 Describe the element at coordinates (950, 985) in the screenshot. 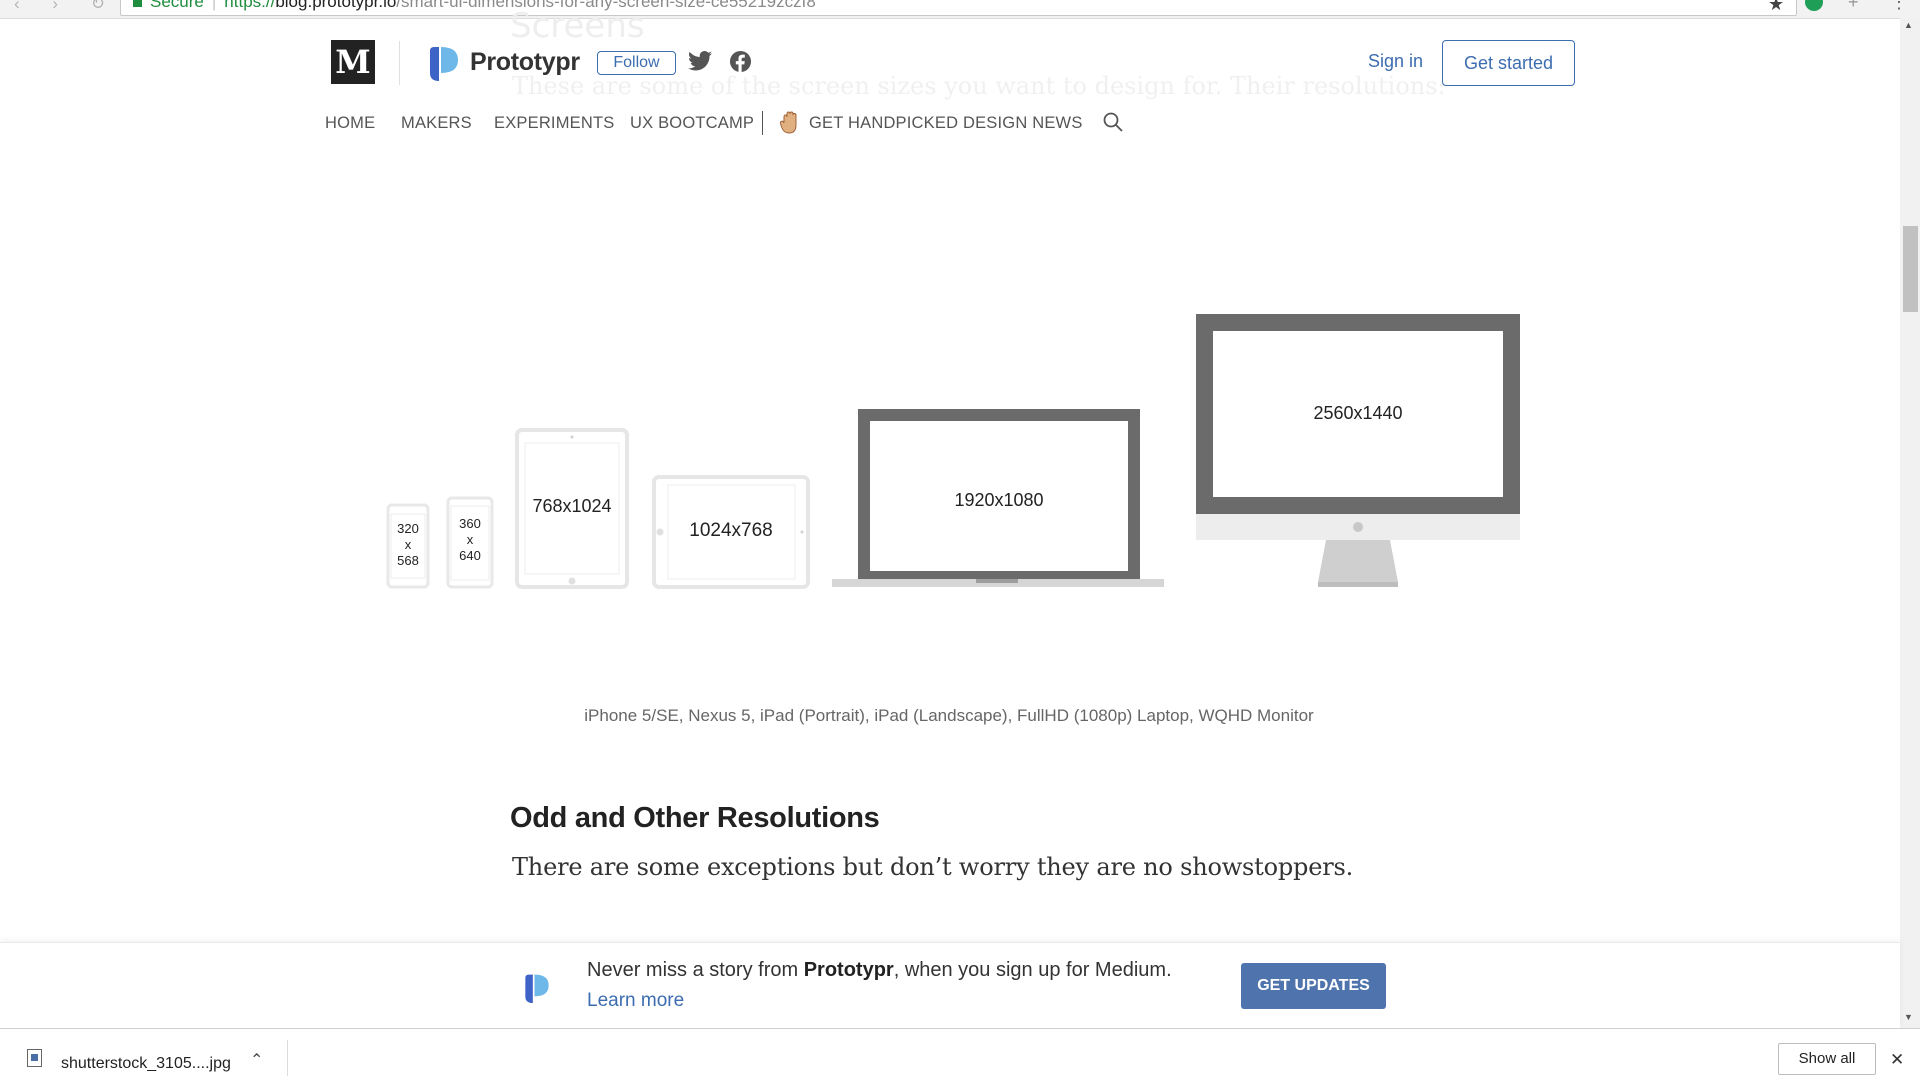

I see `signup-banner` at that location.